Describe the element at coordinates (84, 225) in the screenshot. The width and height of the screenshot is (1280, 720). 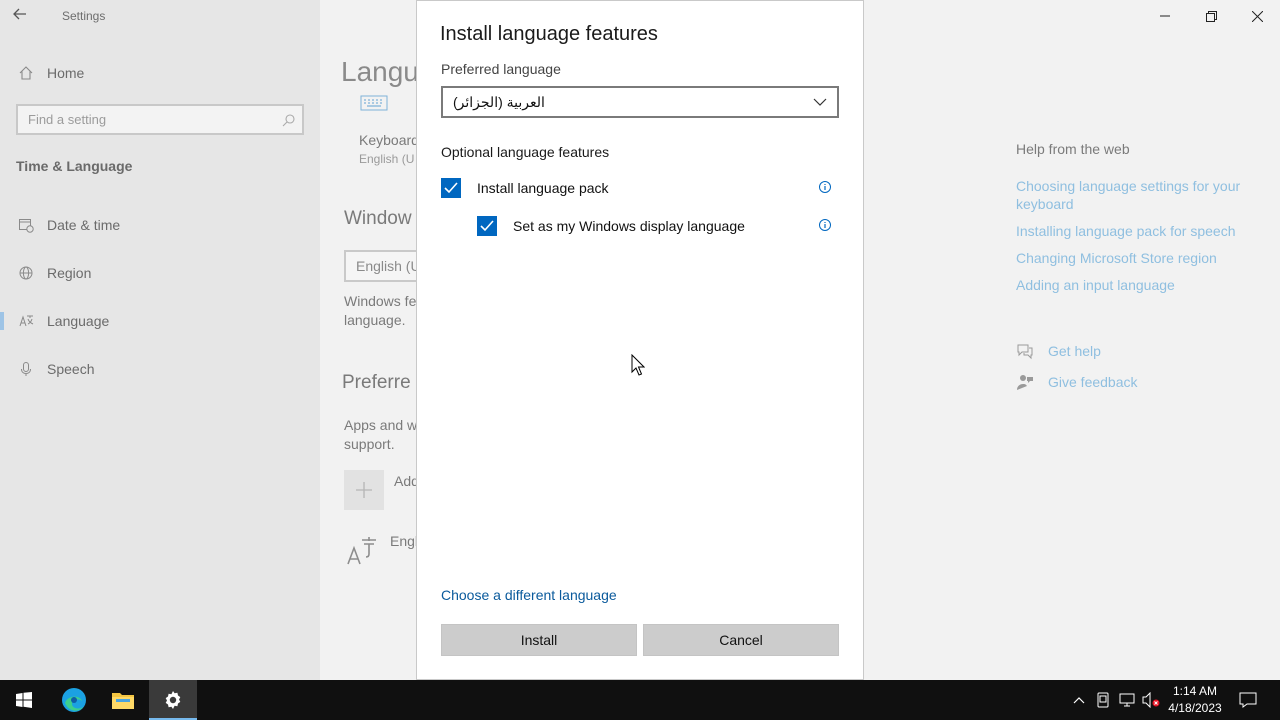
I see `sidebar-item-label: Date & time` at that location.